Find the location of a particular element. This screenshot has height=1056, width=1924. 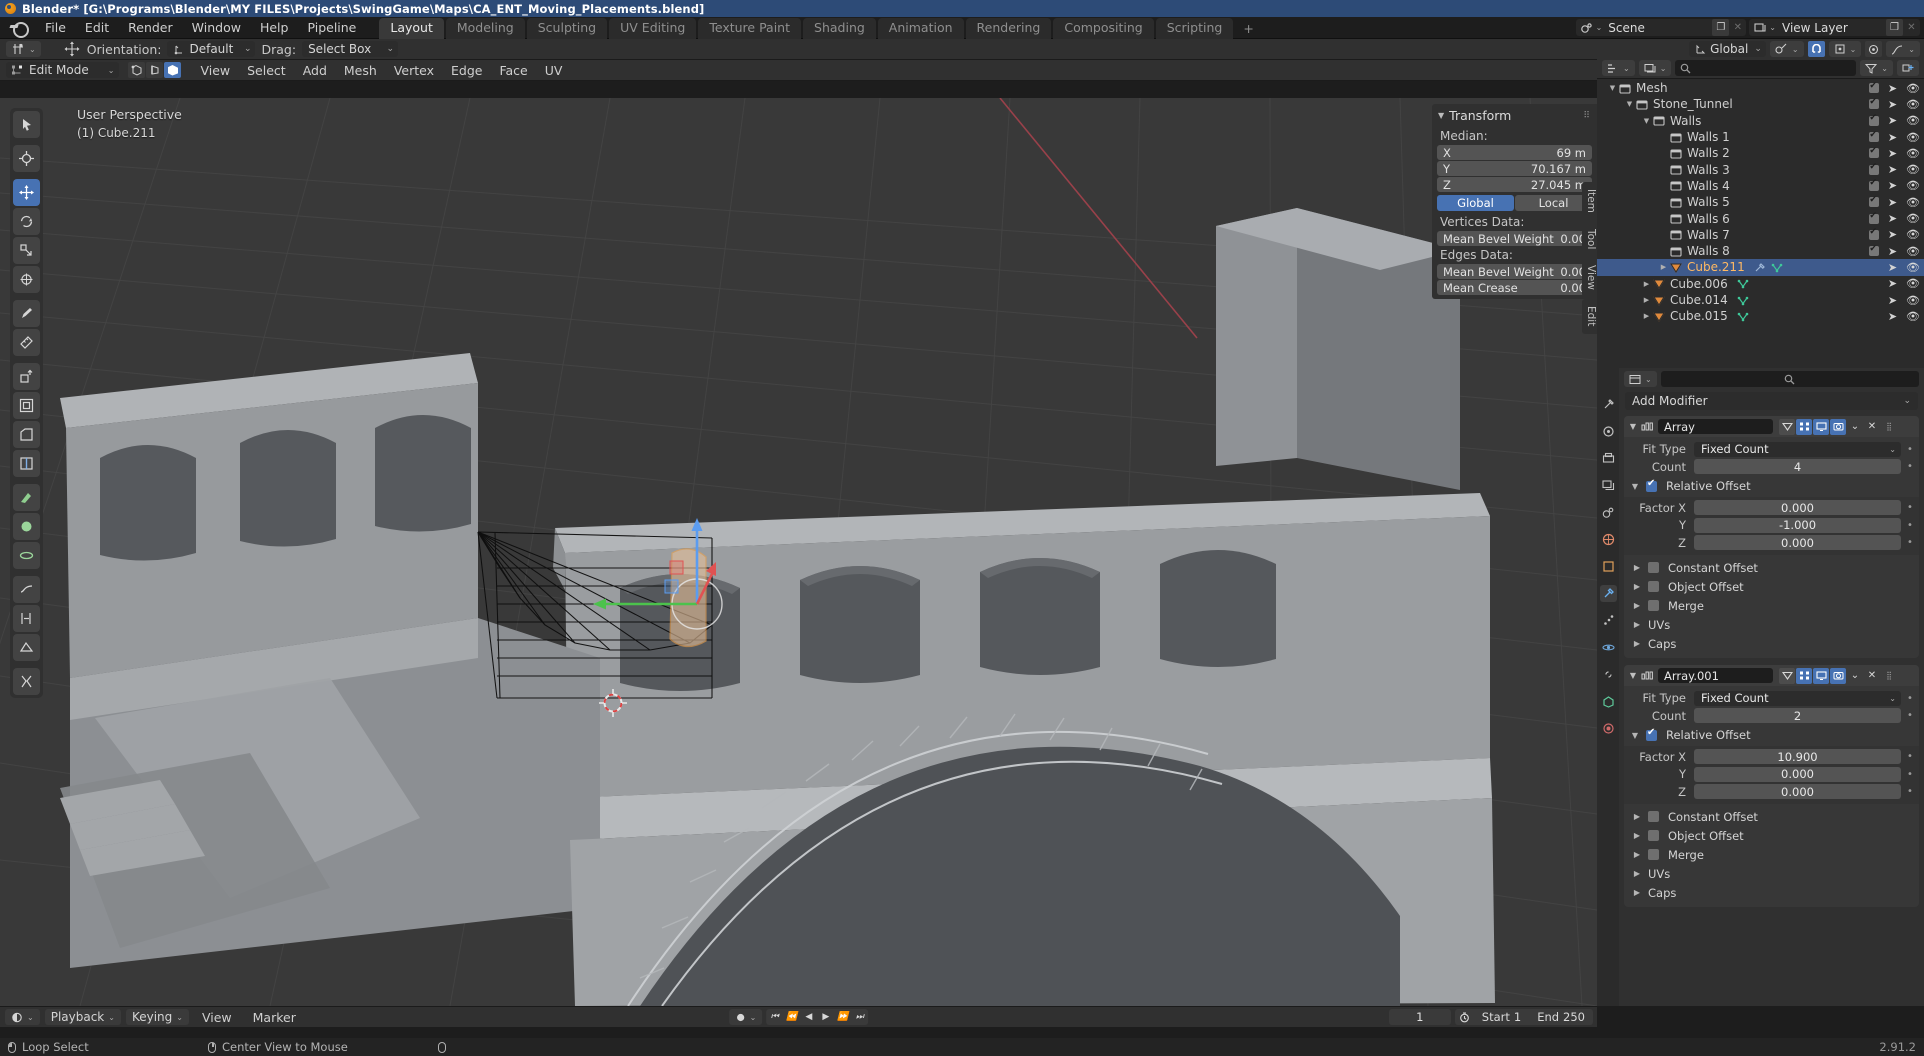

menu-uv: UV is located at coordinates (554, 70).